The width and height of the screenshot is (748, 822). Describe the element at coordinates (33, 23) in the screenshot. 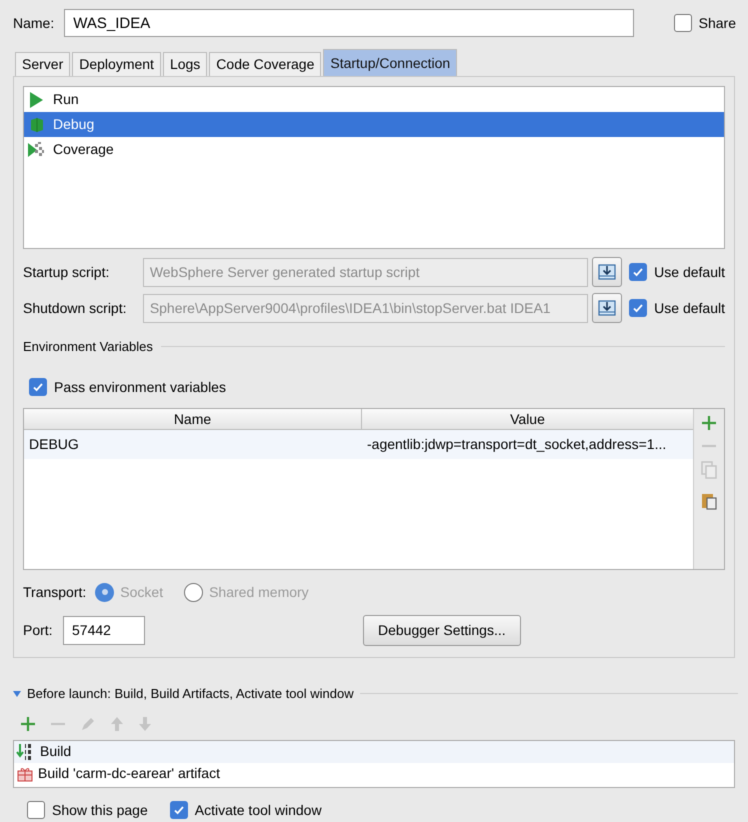

I see `name-label: Name:` at that location.